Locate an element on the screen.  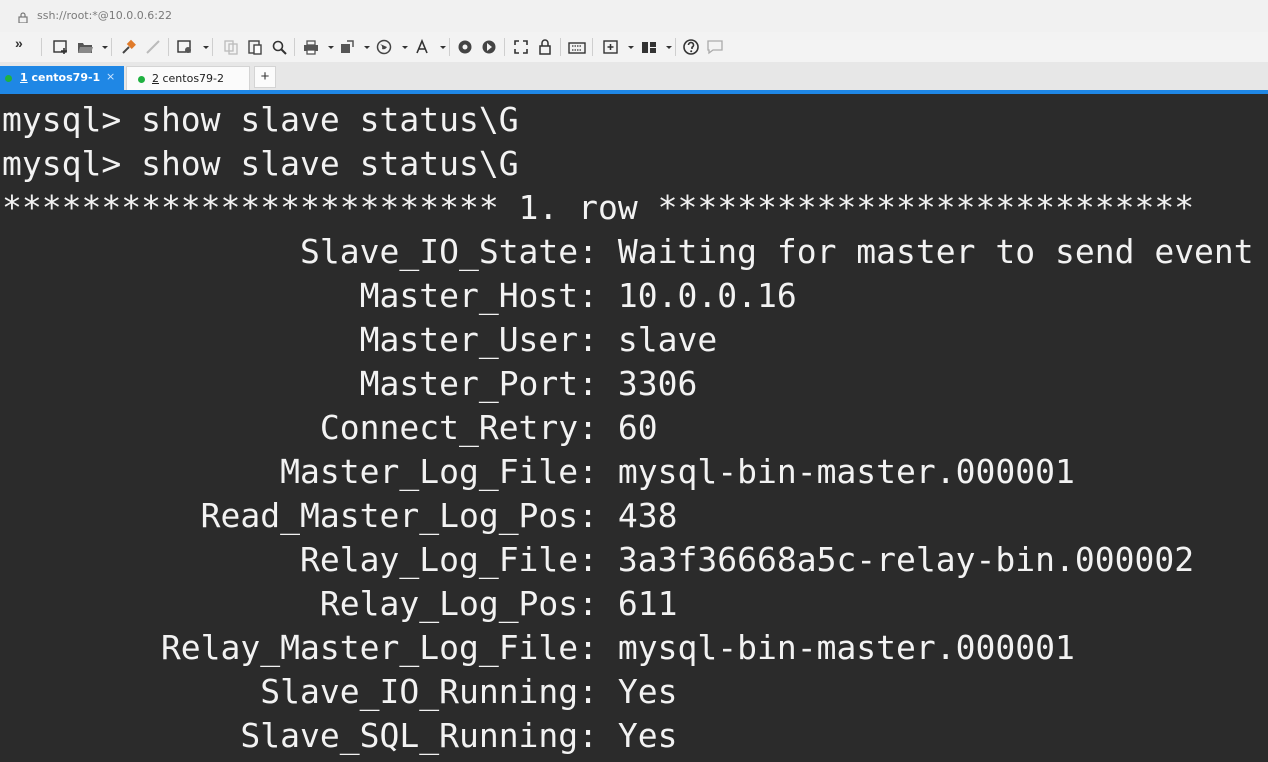
tab-centos79-1: 1 centos79-1 × is located at coordinates (62, 78).